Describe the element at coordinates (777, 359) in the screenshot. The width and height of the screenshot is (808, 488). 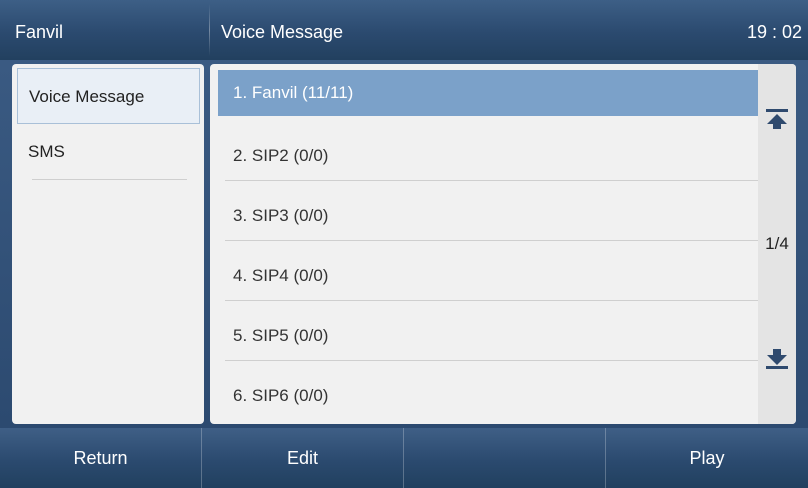
I see `jump-to-bottom-icon` at that location.